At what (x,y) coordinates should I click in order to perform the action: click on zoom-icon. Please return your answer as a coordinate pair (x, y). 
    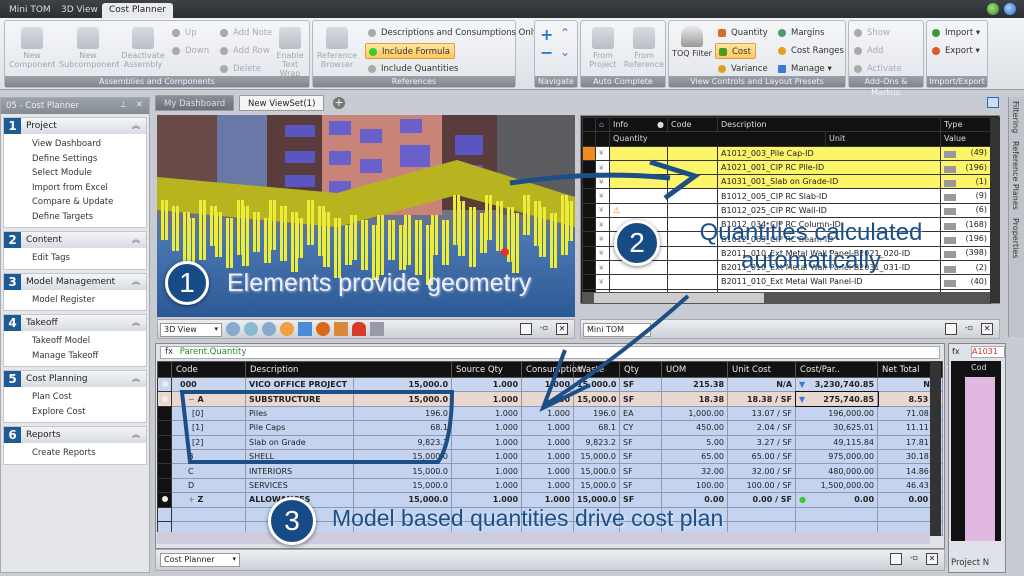
    Looking at the image, I should click on (269, 329).